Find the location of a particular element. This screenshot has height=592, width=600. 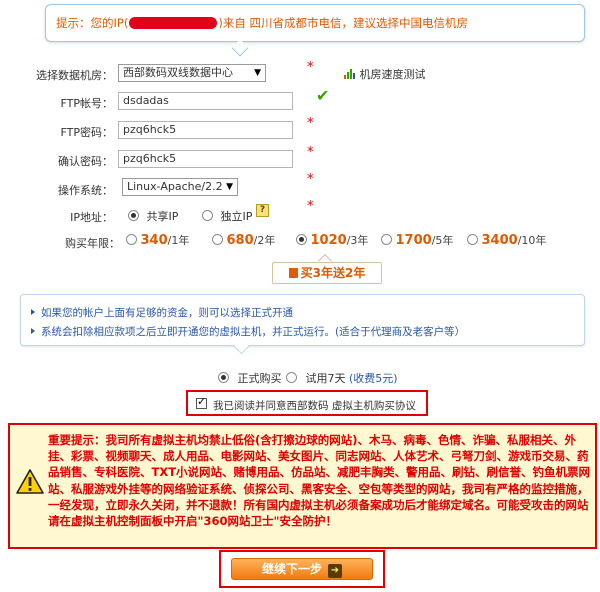

year-price: 680 is located at coordinates (240, 240).